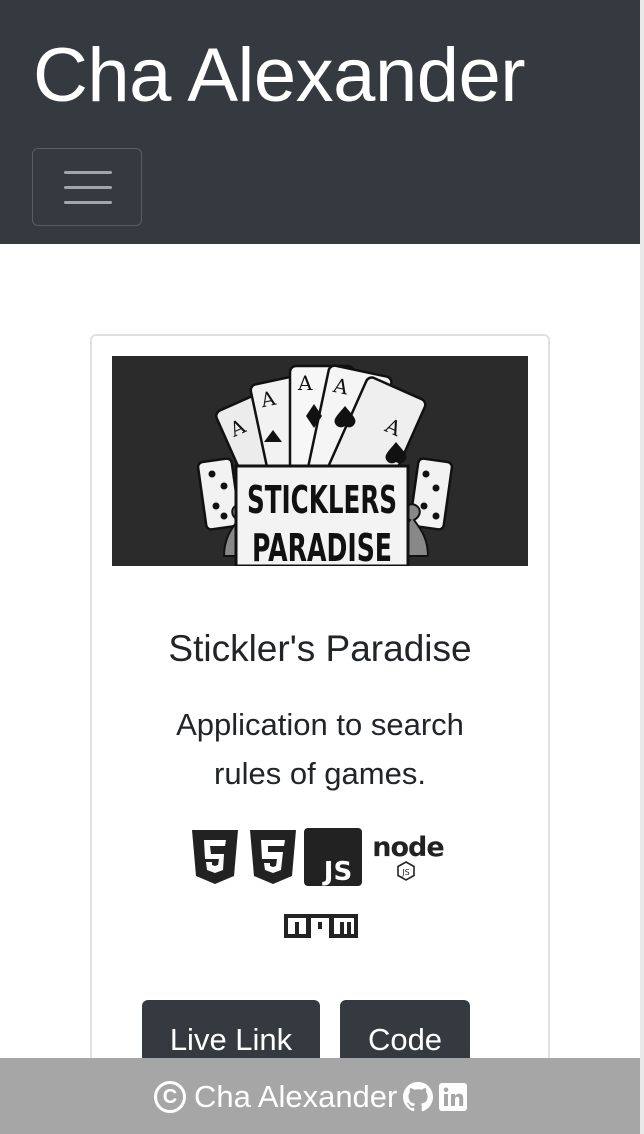 The image size is (644, 1134). I want to click on github-icon, so click(418, 1097).